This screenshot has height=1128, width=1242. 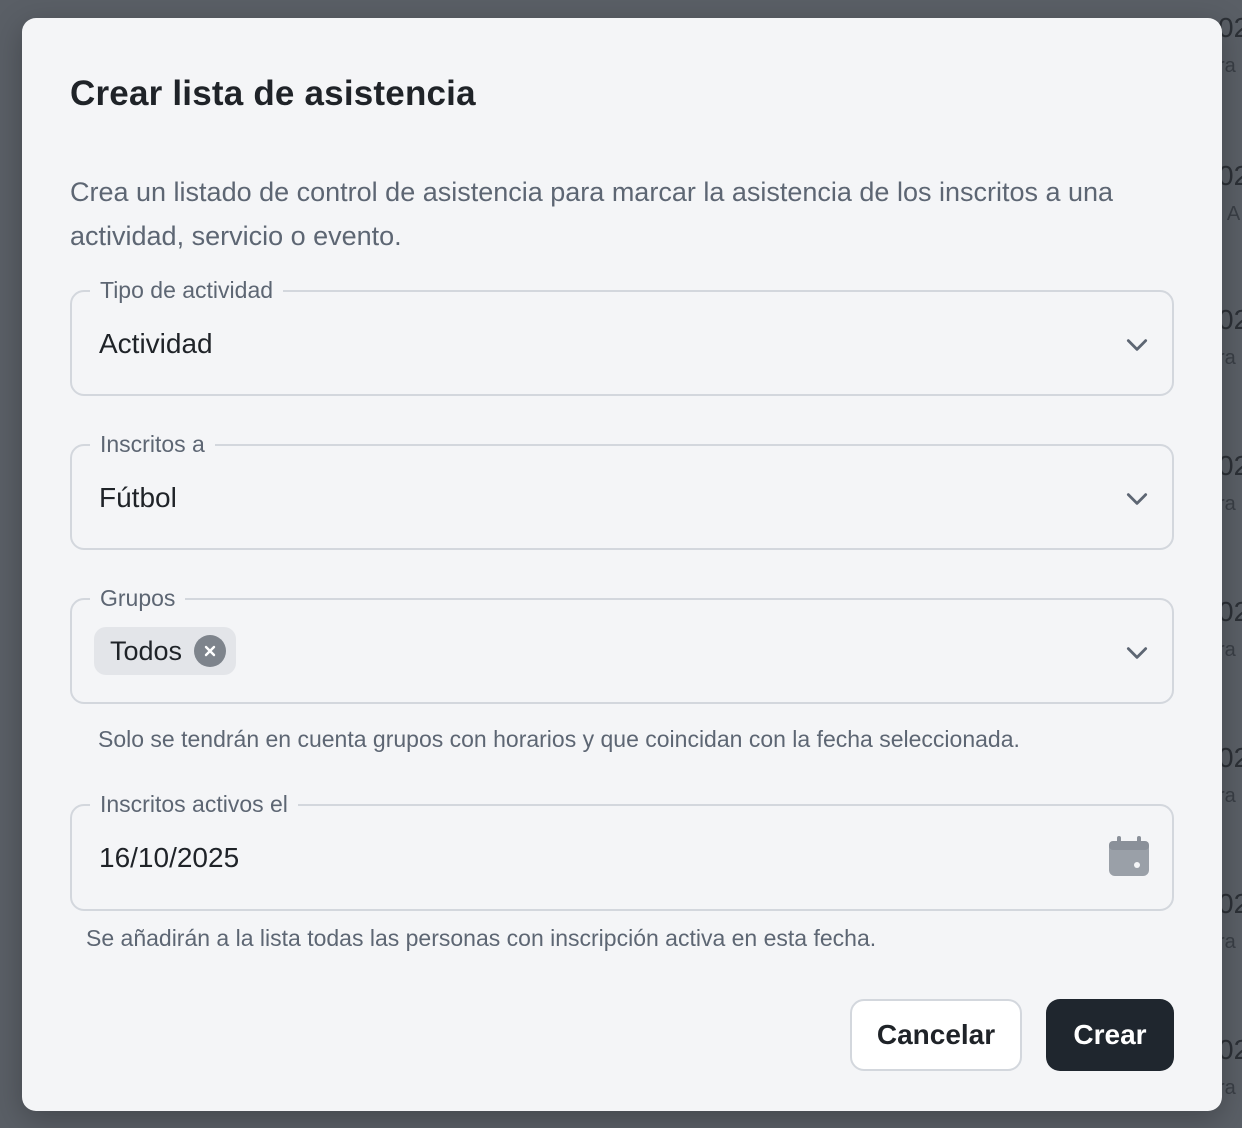 I want to click on active-date-label: Inscritos activos el, so click(x=194, y=804).